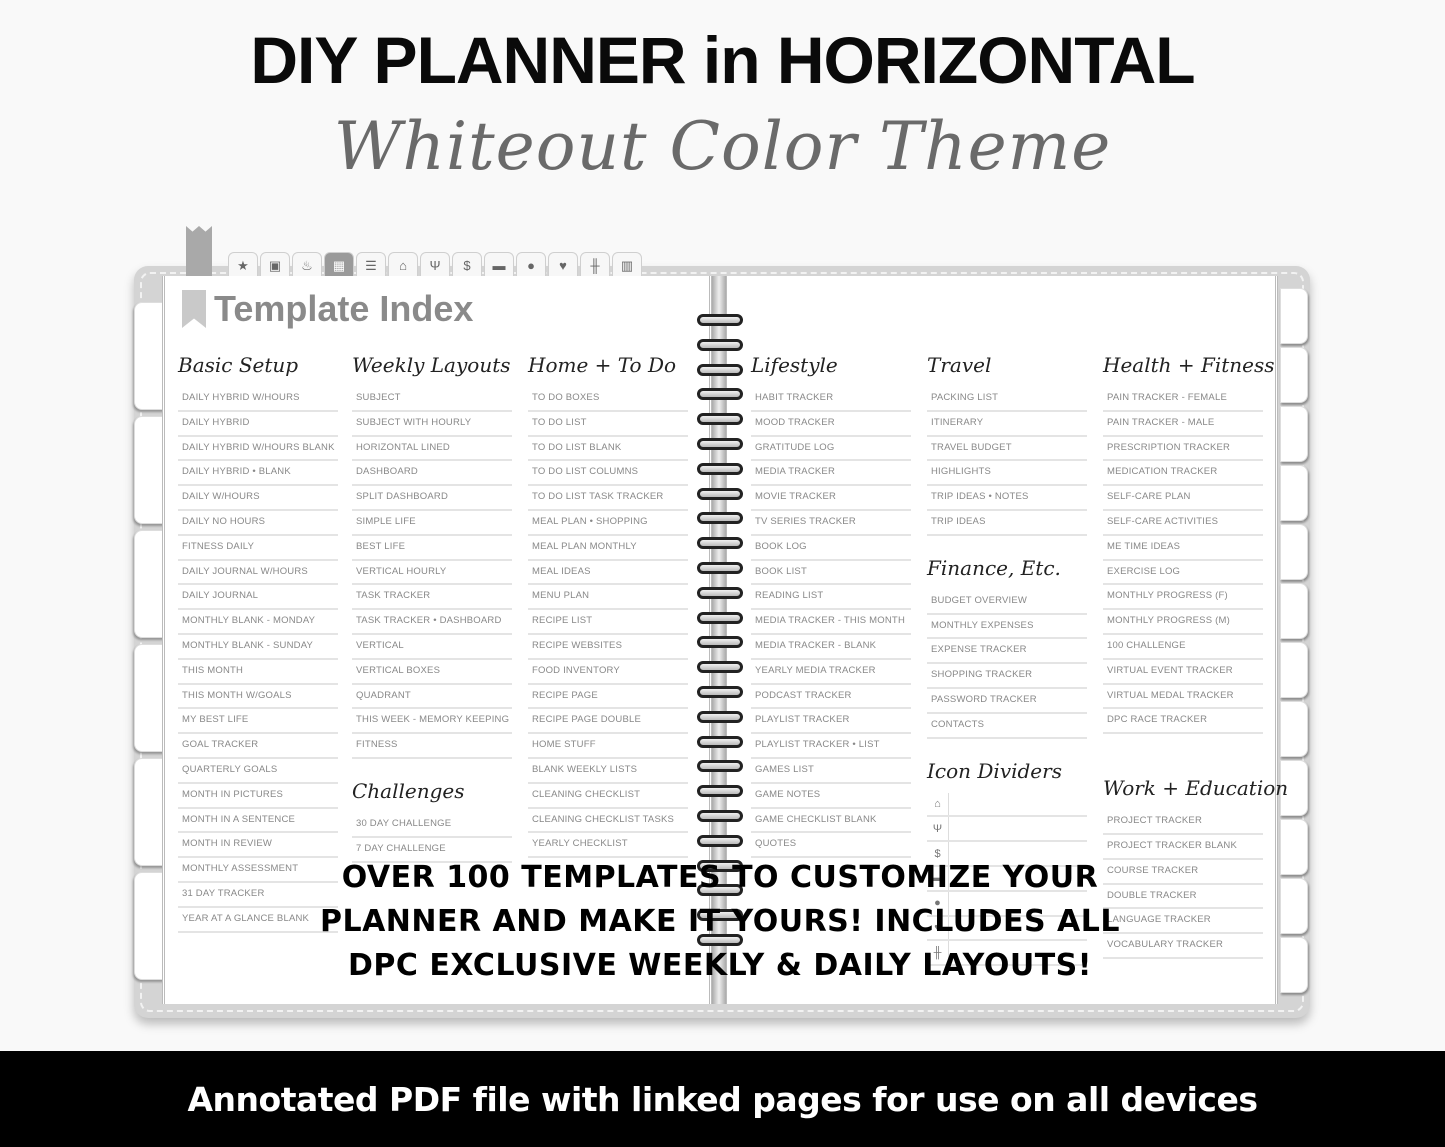 This screenshot has height=1147, width=1445. I want to click on template-link: PASSWORD TRACKER, so click(1007, 701).